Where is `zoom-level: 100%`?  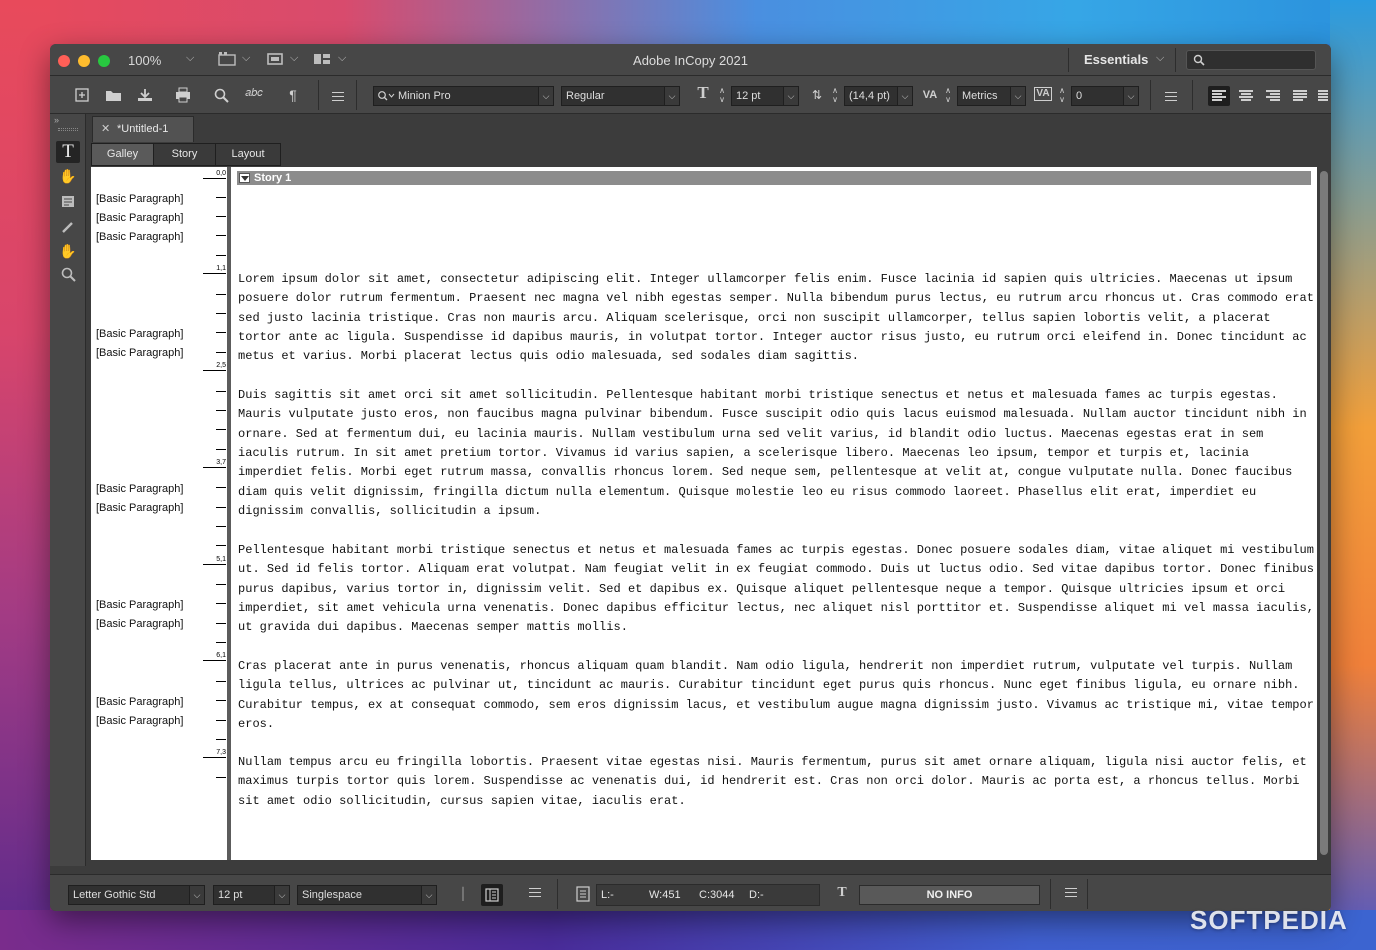 zoom-level: 100% is located at coordinates (144, 60).